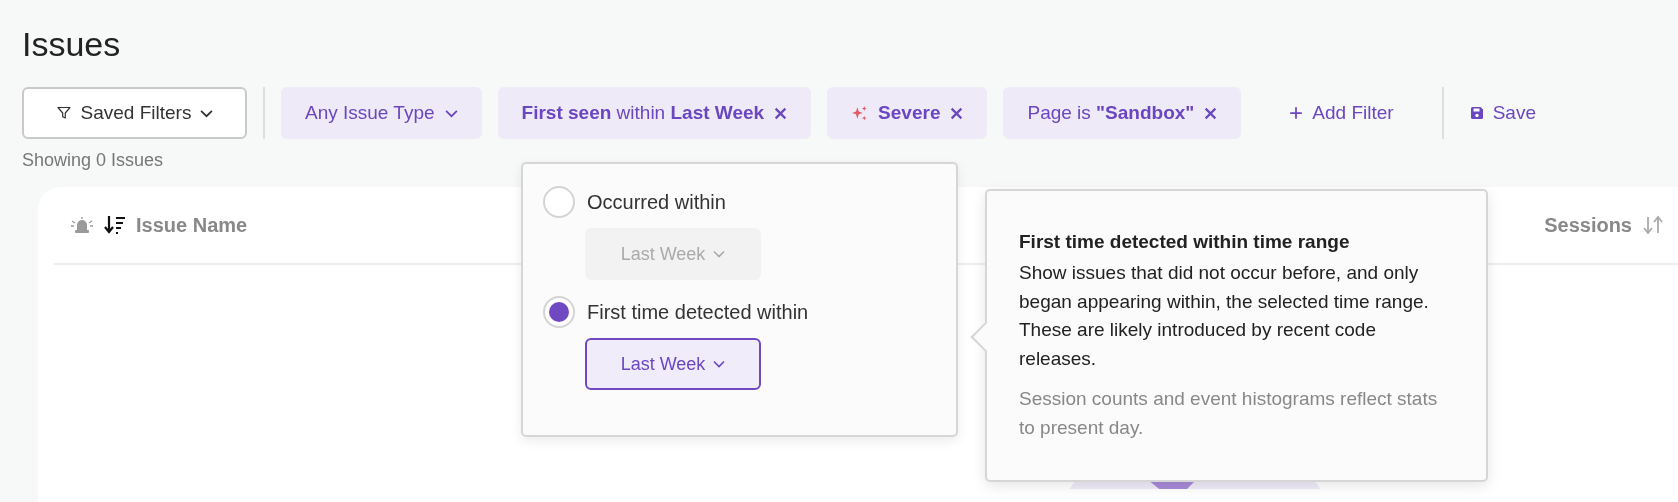  I want to click on filter-chip: First seen within Last Week, so click(654, 113).